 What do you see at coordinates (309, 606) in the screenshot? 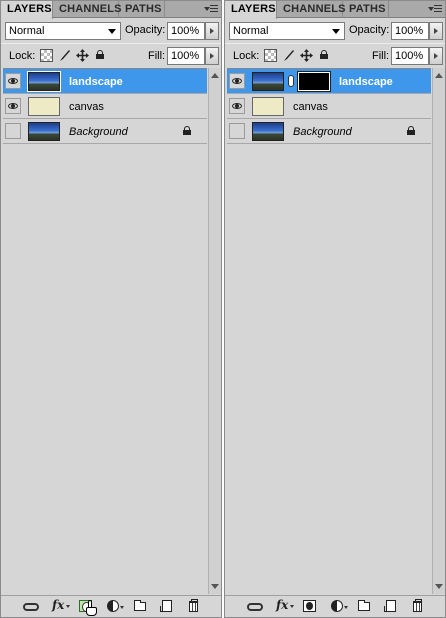
I see `add-layer-mask-icon` at bounding box center [309, 606].